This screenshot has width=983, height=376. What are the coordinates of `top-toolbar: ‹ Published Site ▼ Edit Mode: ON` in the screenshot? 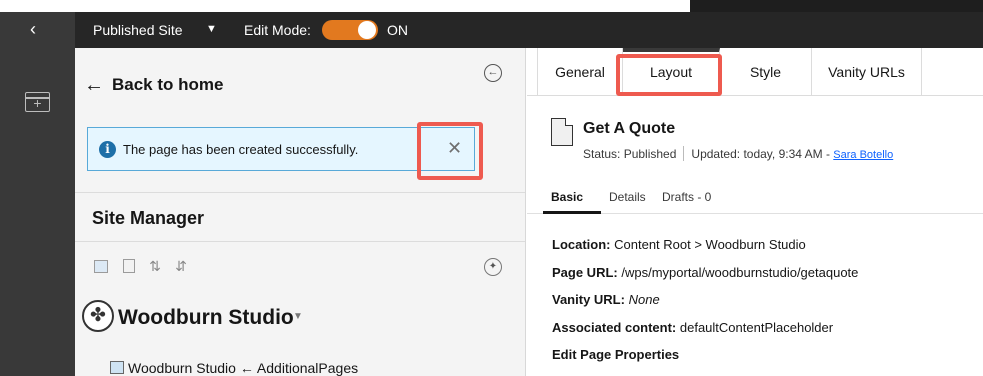 It's located at (491, 30).